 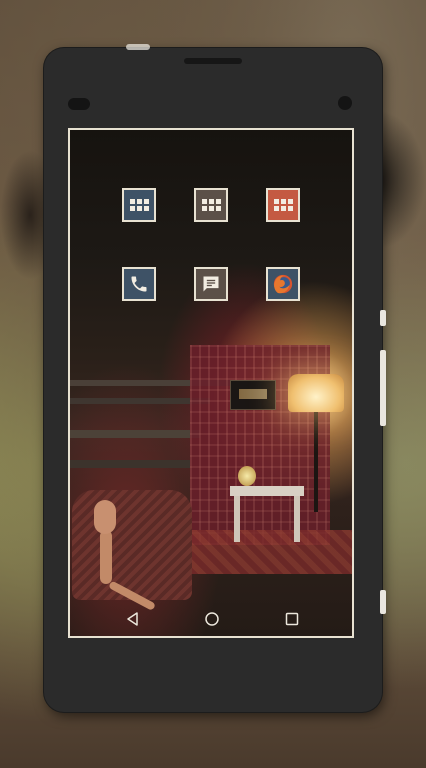 I want to click on phone-app-button, so click(x=139, y=284).